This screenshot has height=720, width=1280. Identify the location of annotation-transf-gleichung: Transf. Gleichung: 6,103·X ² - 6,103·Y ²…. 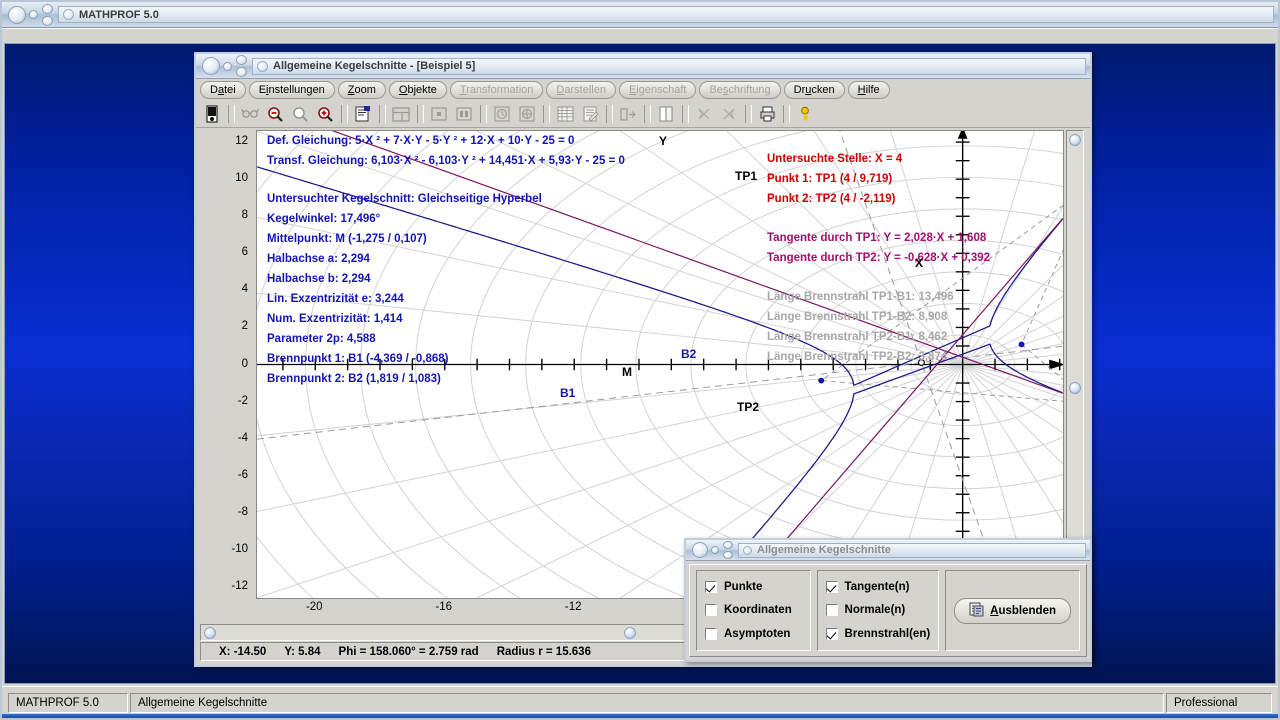
(446, 161).